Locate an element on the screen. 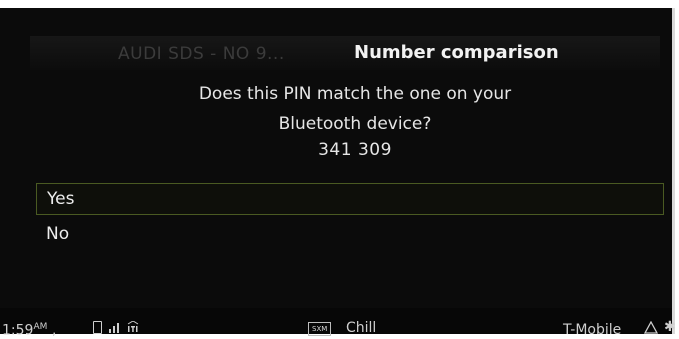 This screenshot has width=679, height=339. option-no: No is located at coordinates (350, 235).